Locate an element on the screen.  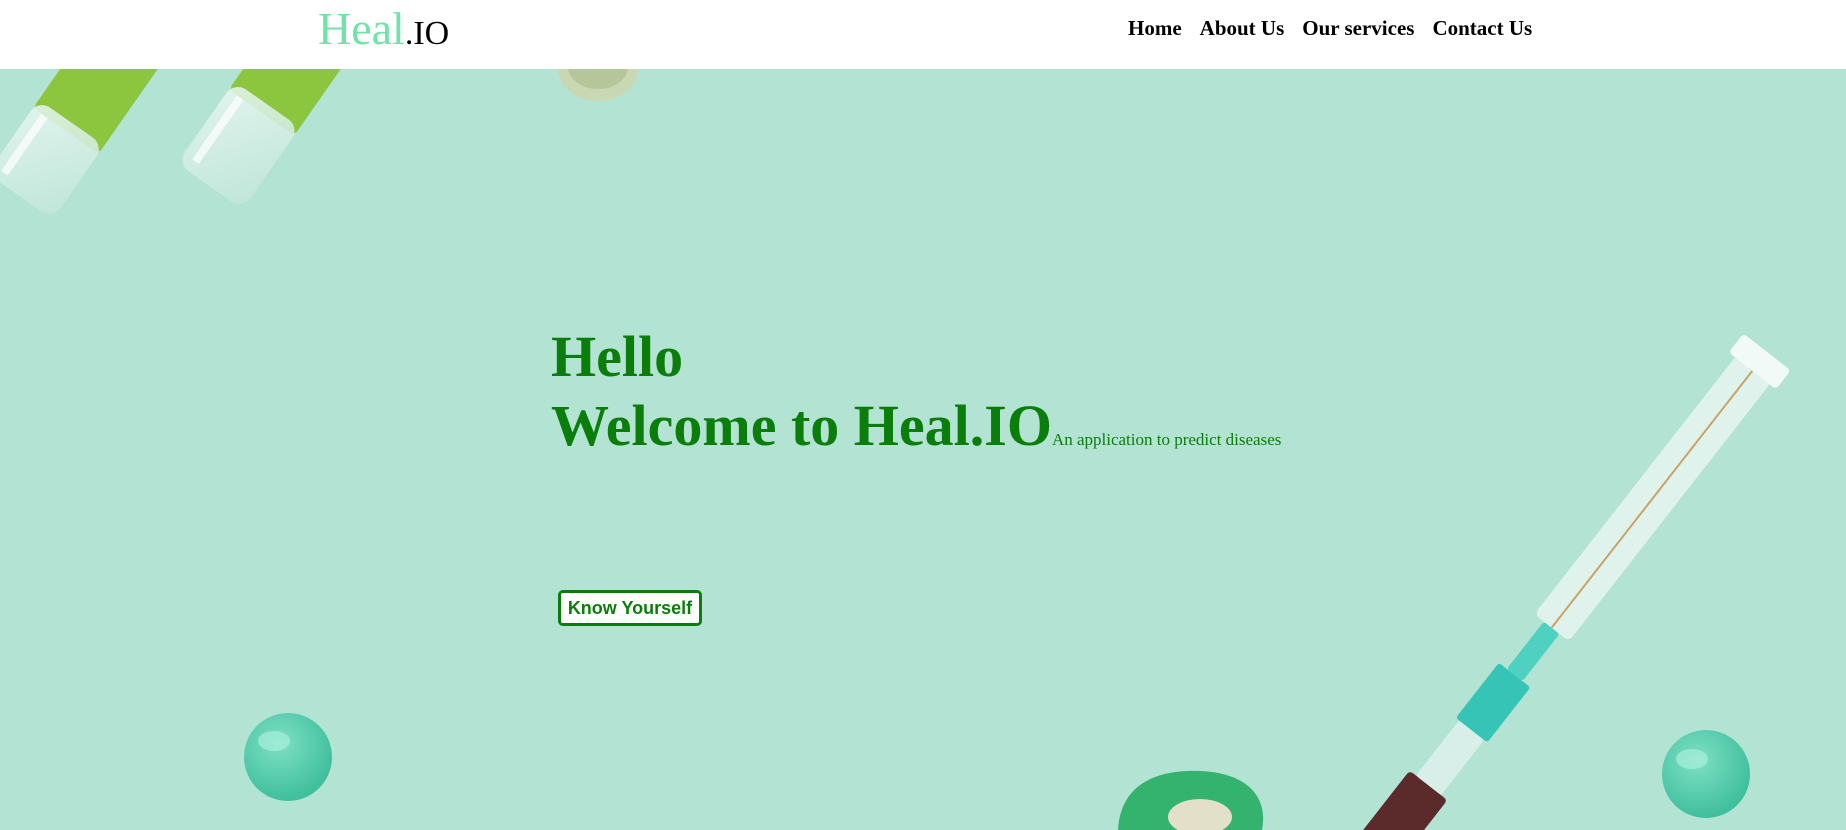
hero-welcome-title: Welcome to Heal.IO is located at coordinates (801, 425).